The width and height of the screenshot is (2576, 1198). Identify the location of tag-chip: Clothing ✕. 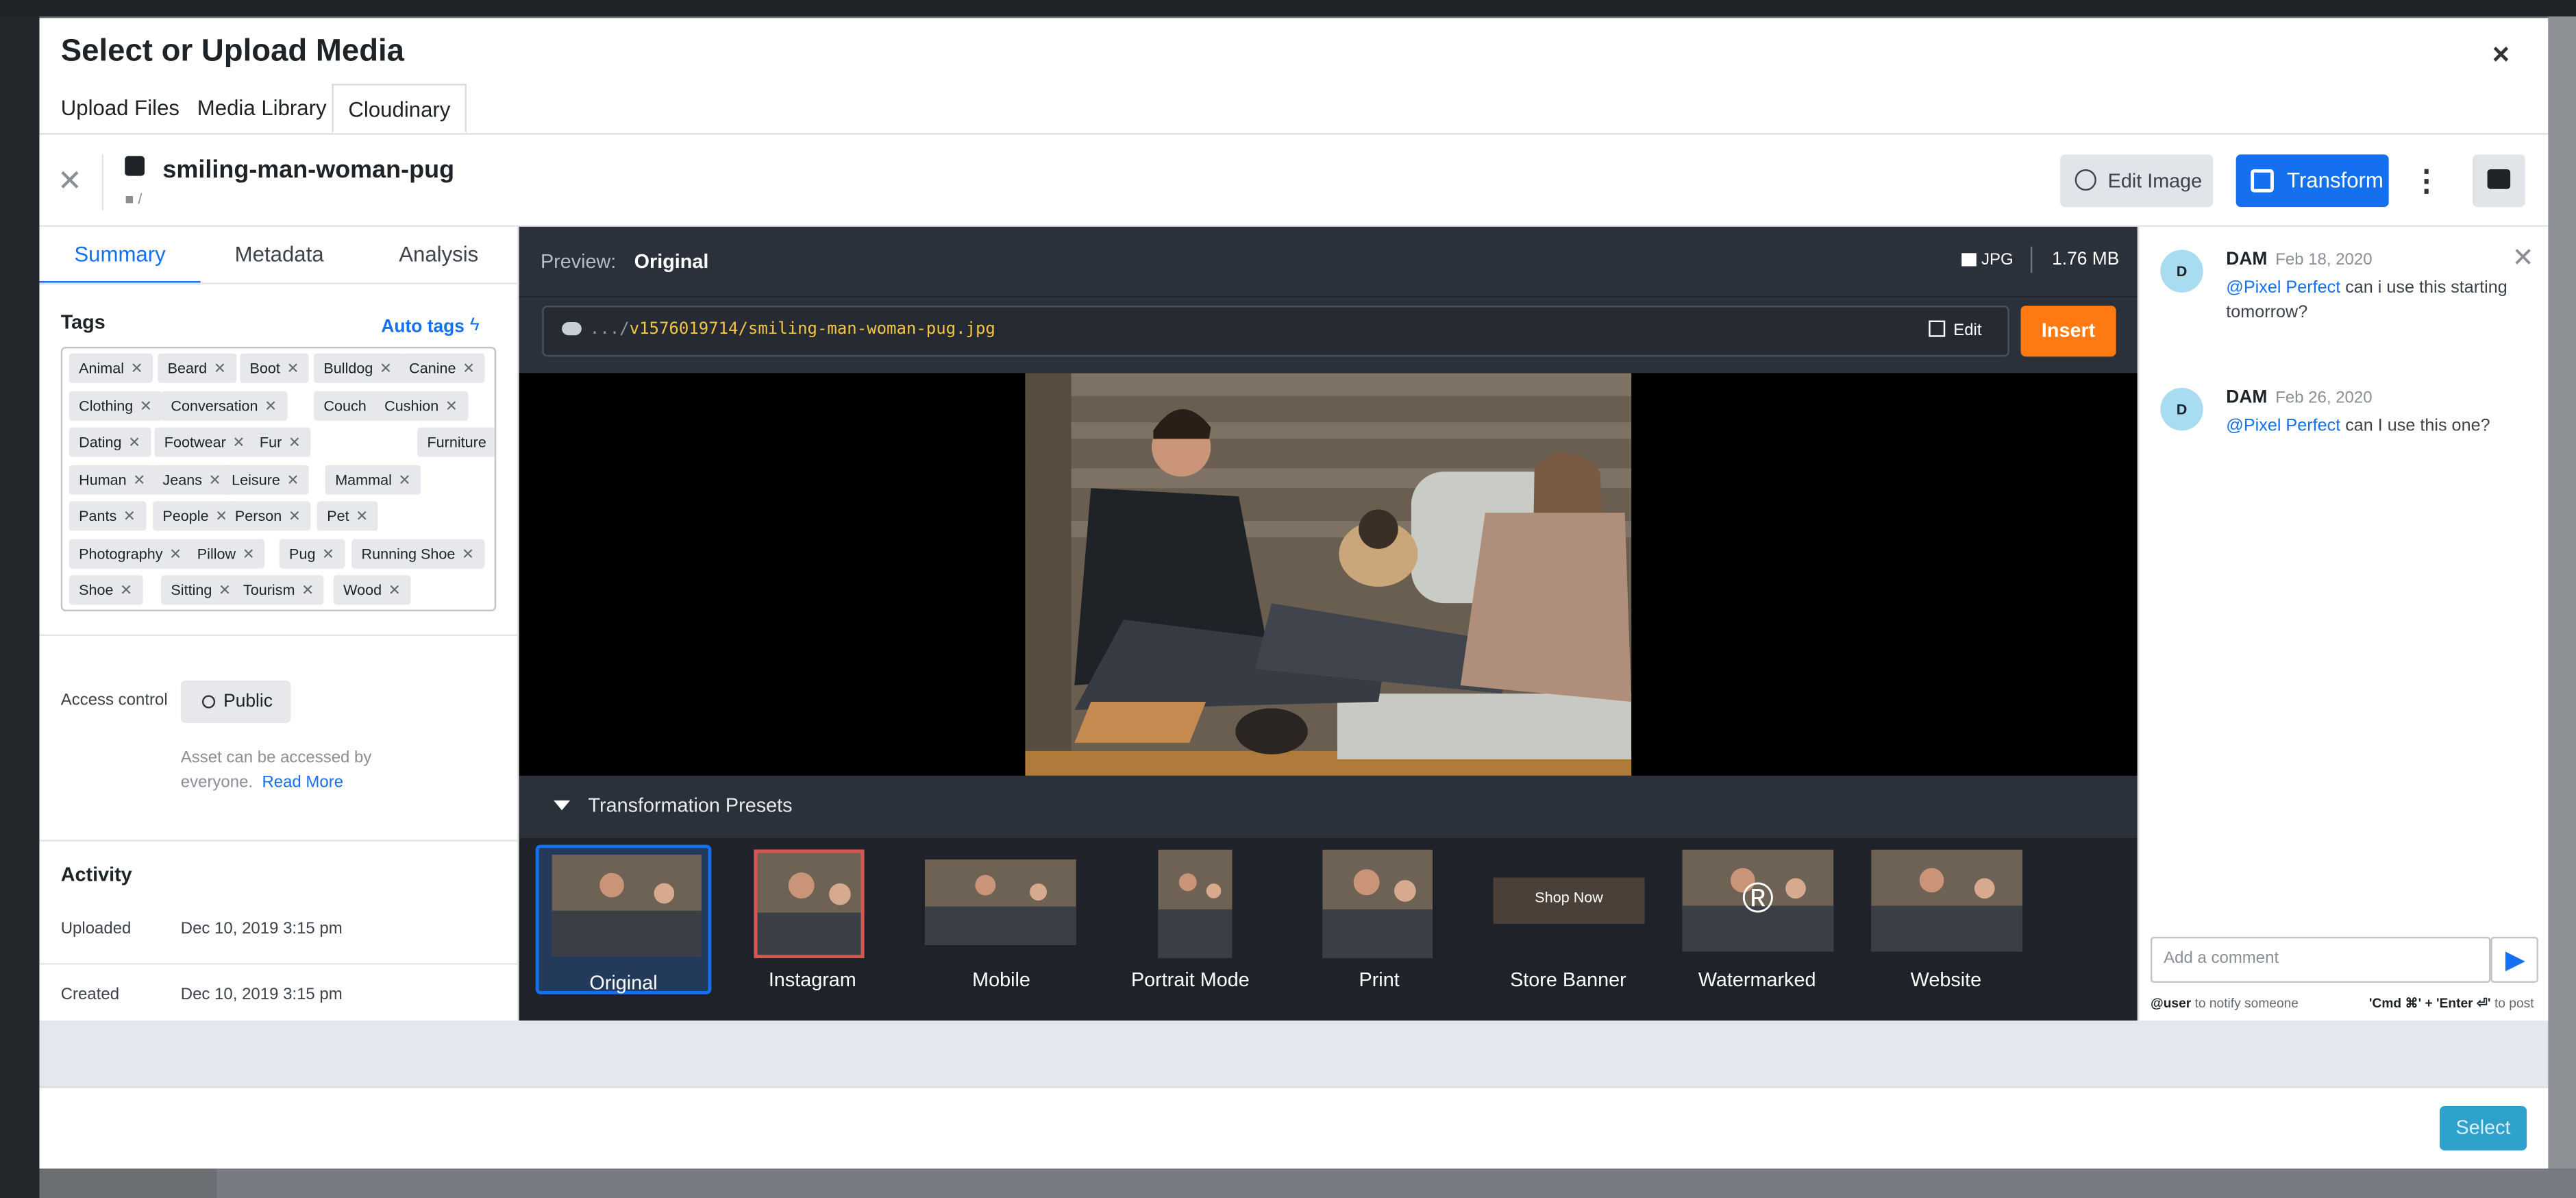
(115, 405).